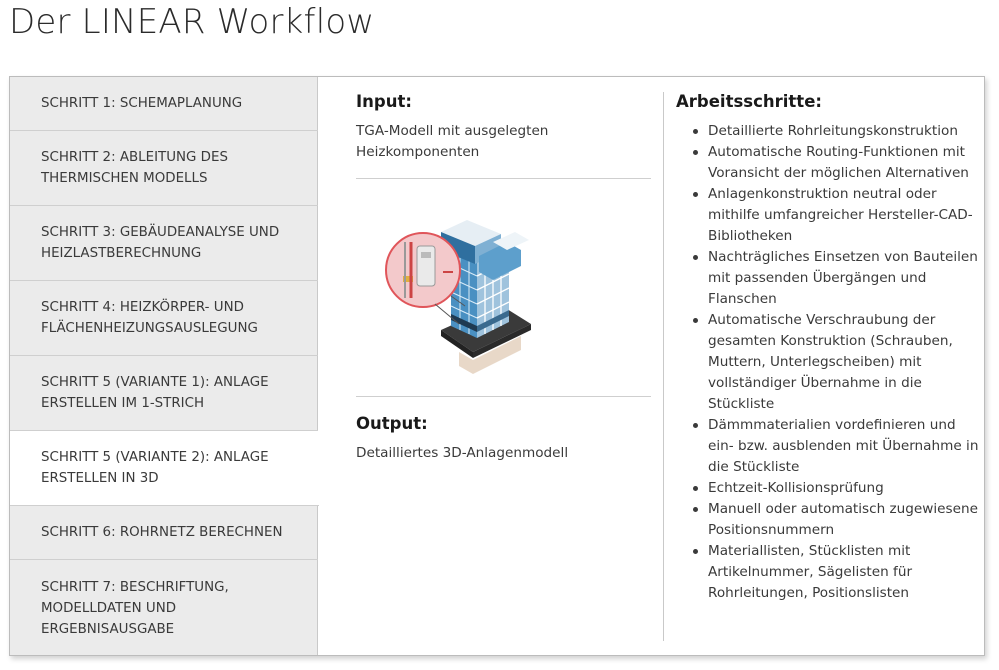 Image resolution: width=999 pixels, height=670 pixels. I want to click on list-item: Echtzeit-Kollisionsprüfung, so click(836, 488).